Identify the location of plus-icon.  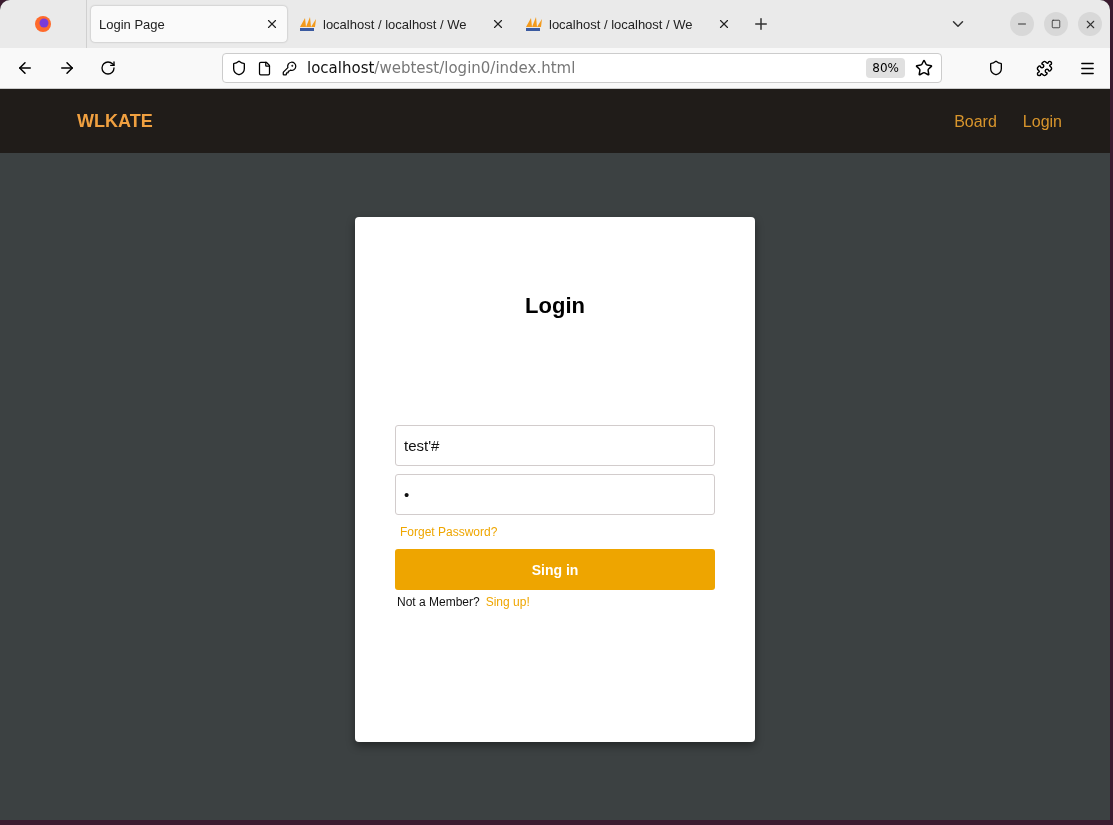
(761, 24).